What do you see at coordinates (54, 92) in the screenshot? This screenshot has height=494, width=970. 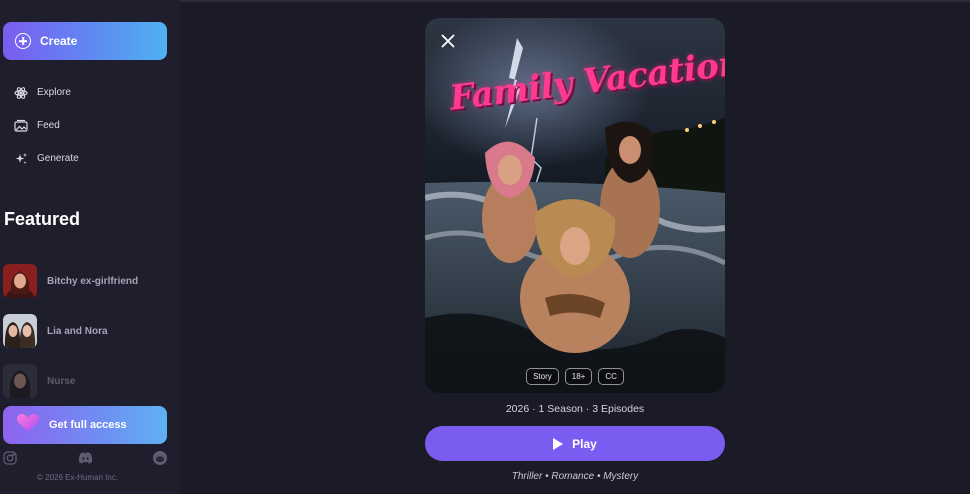 I see `sidebar-item-label: Explore` at bounding box center [54, 92].